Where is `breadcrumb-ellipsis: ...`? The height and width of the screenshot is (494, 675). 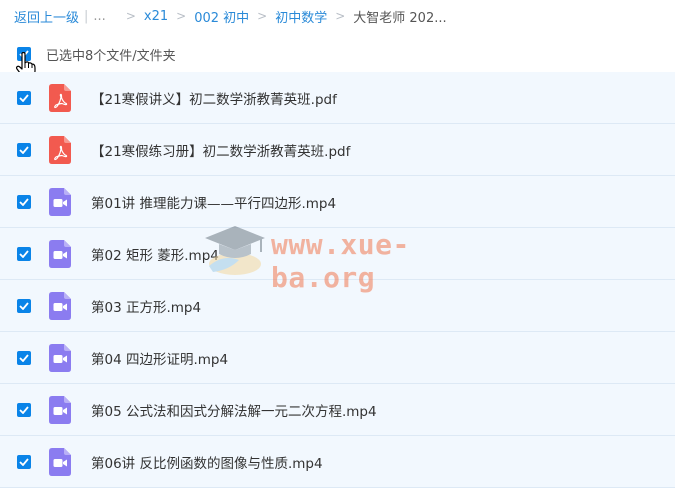
breadcrumb-ellipsis: ... is located at coordinates (99, 16).